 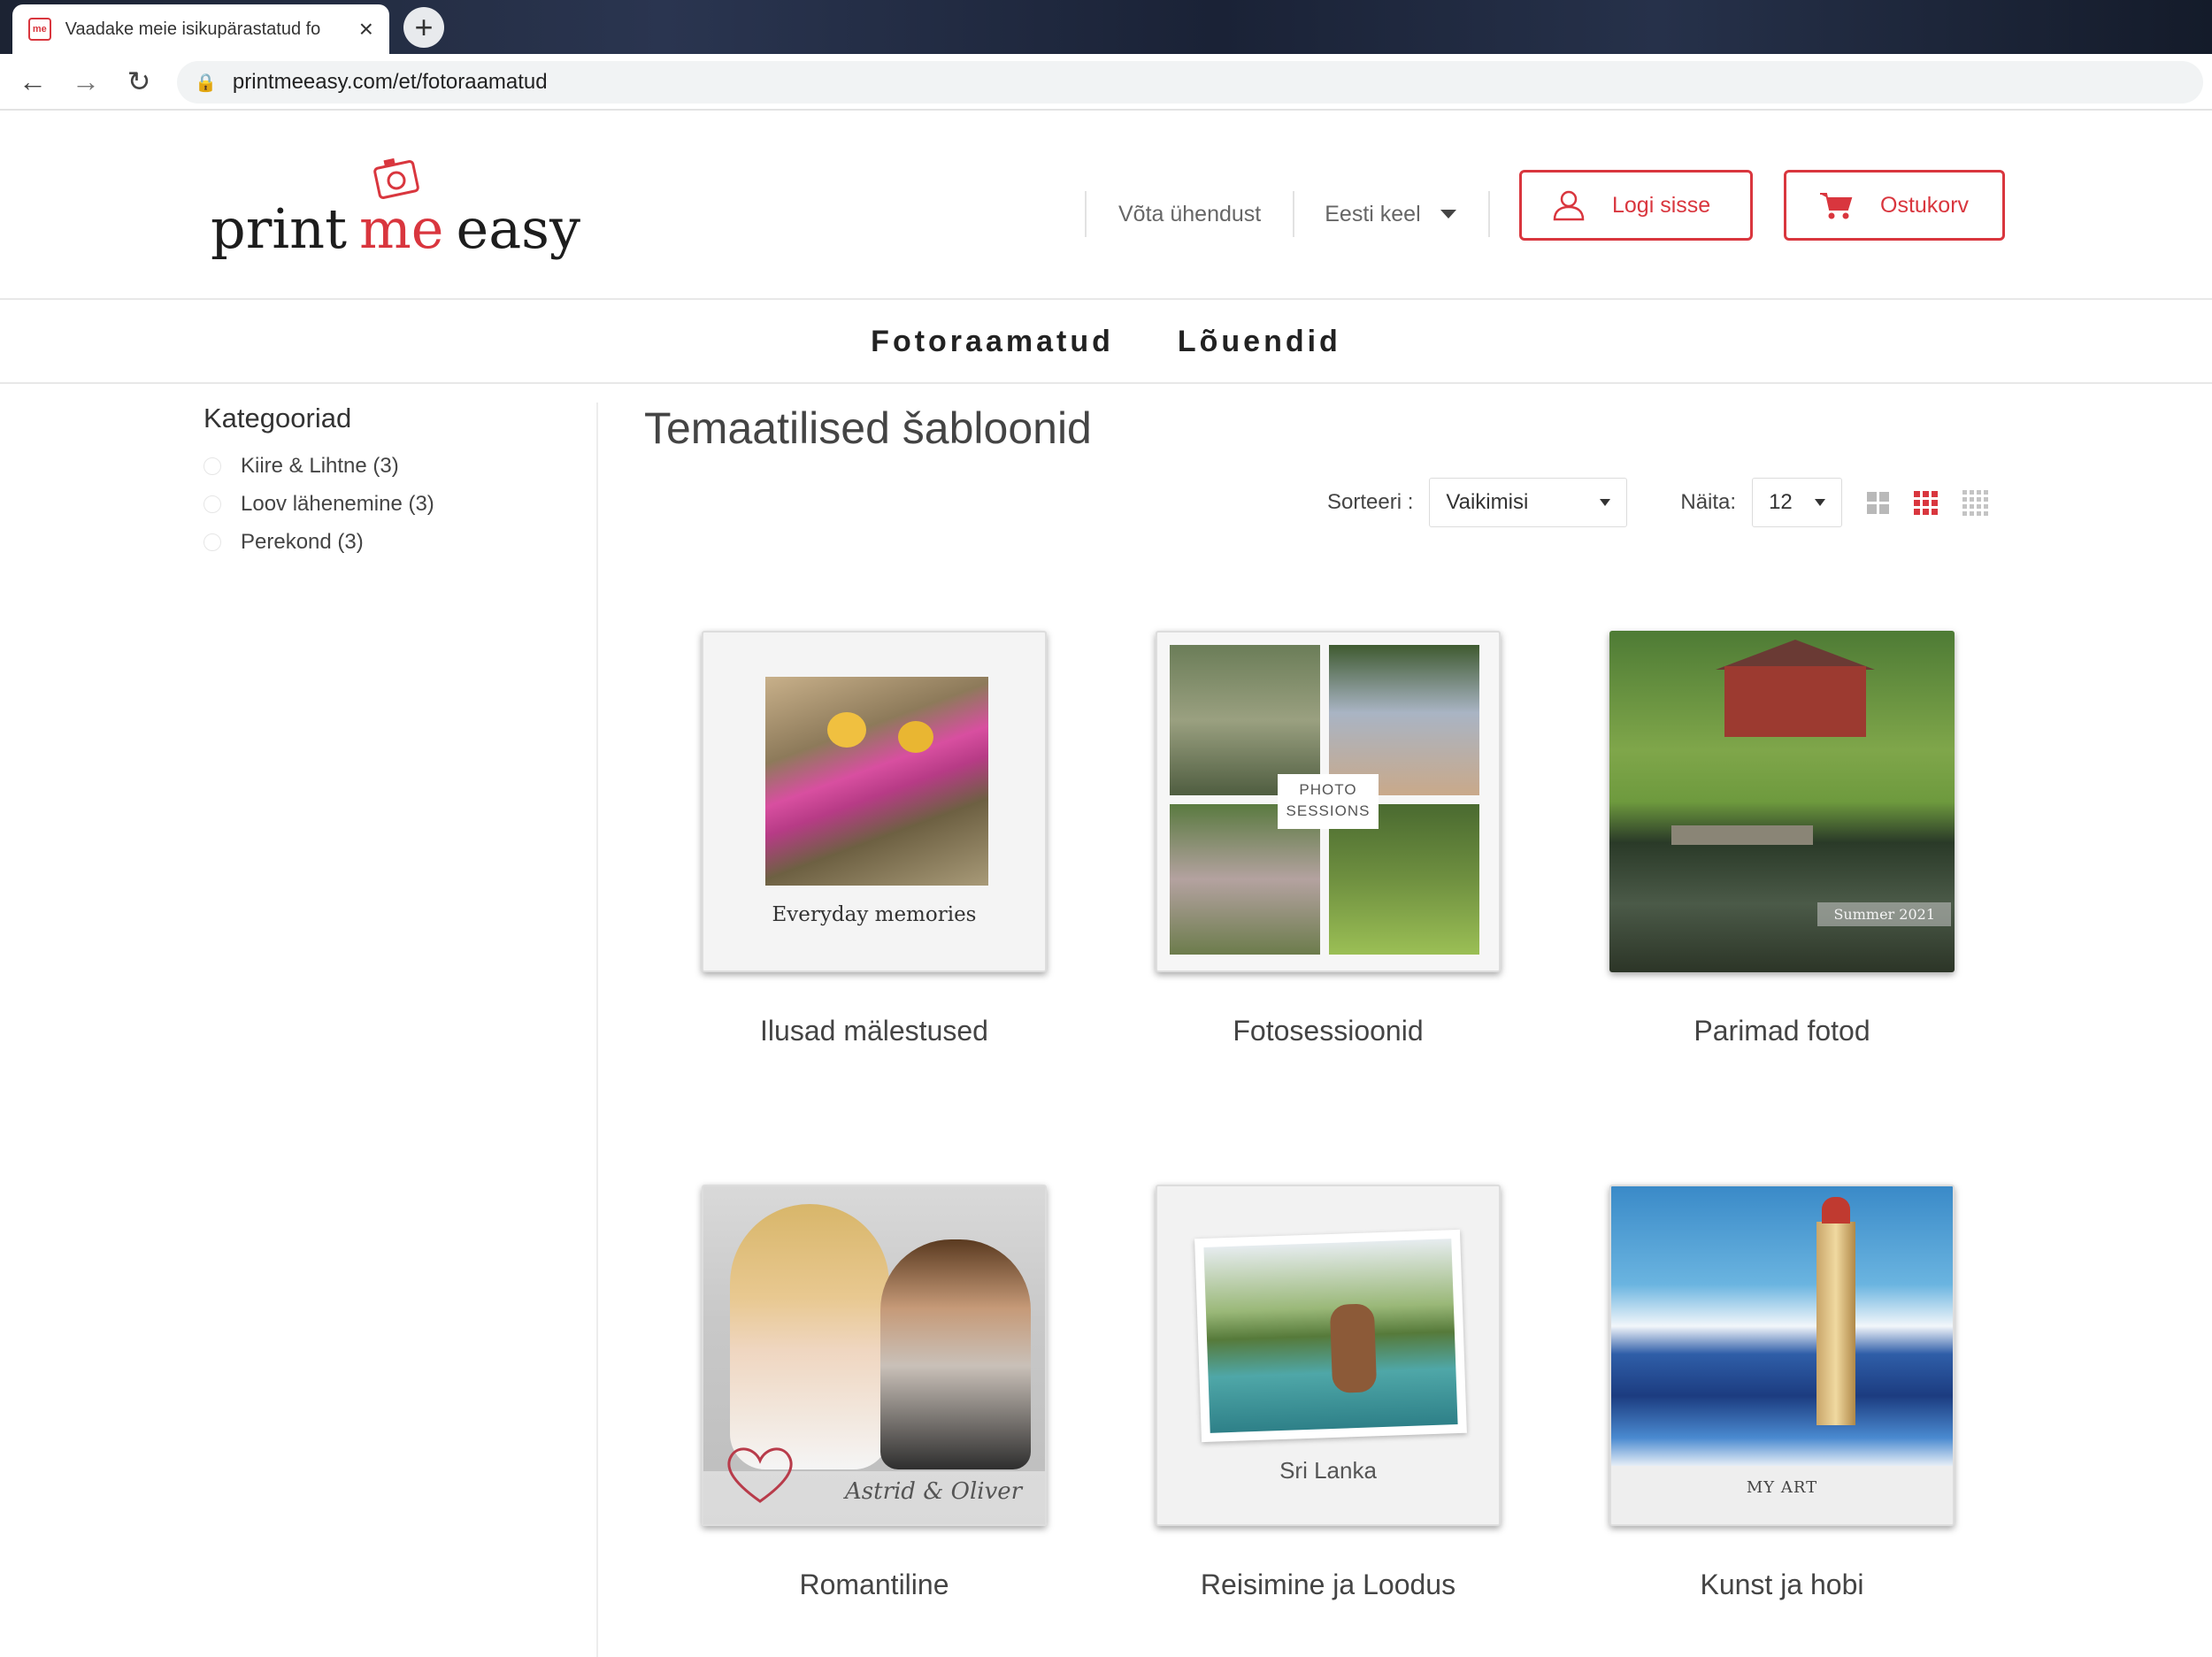 What do you see at coordinates (1798, 503) in the screenshot?
I see `per-page-select: 12` at bounding box center [1798, 503].